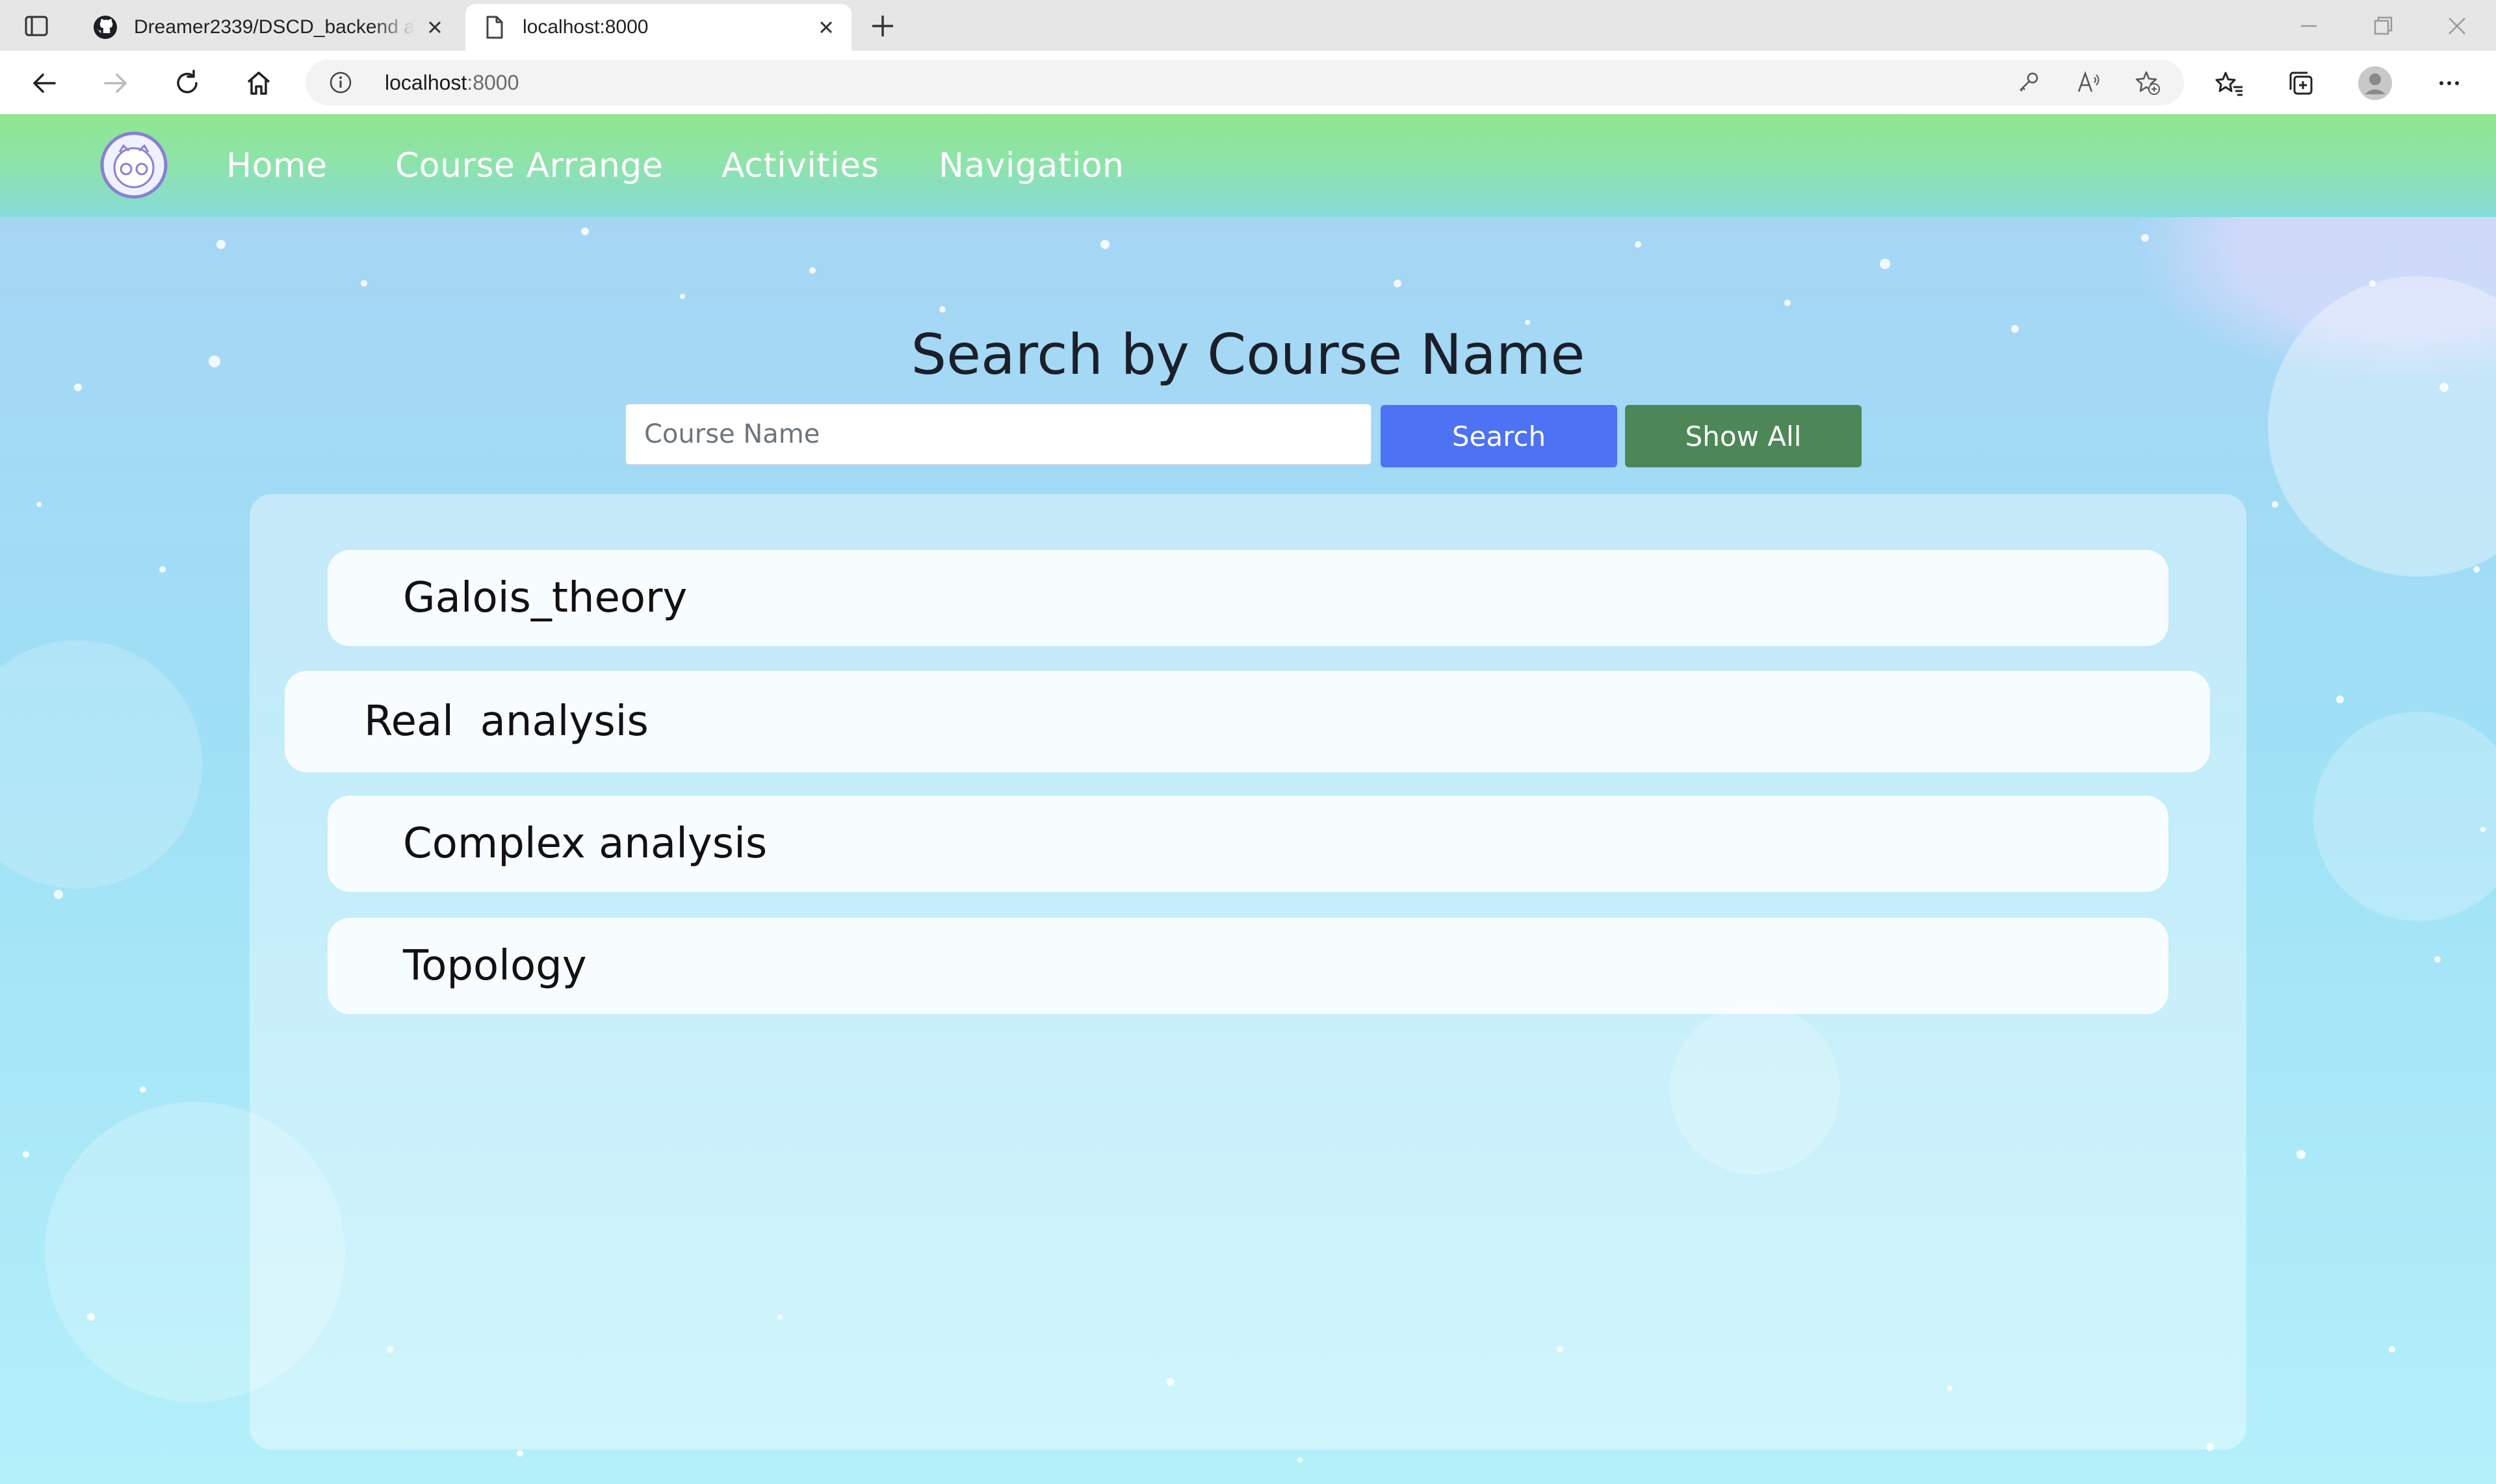 The width and height of the screenshot is (2496, 1484). What do you see at coordinates (277, 166) in the screenshot?
I see `nav-home: Home` at bounding box center [277, 166].